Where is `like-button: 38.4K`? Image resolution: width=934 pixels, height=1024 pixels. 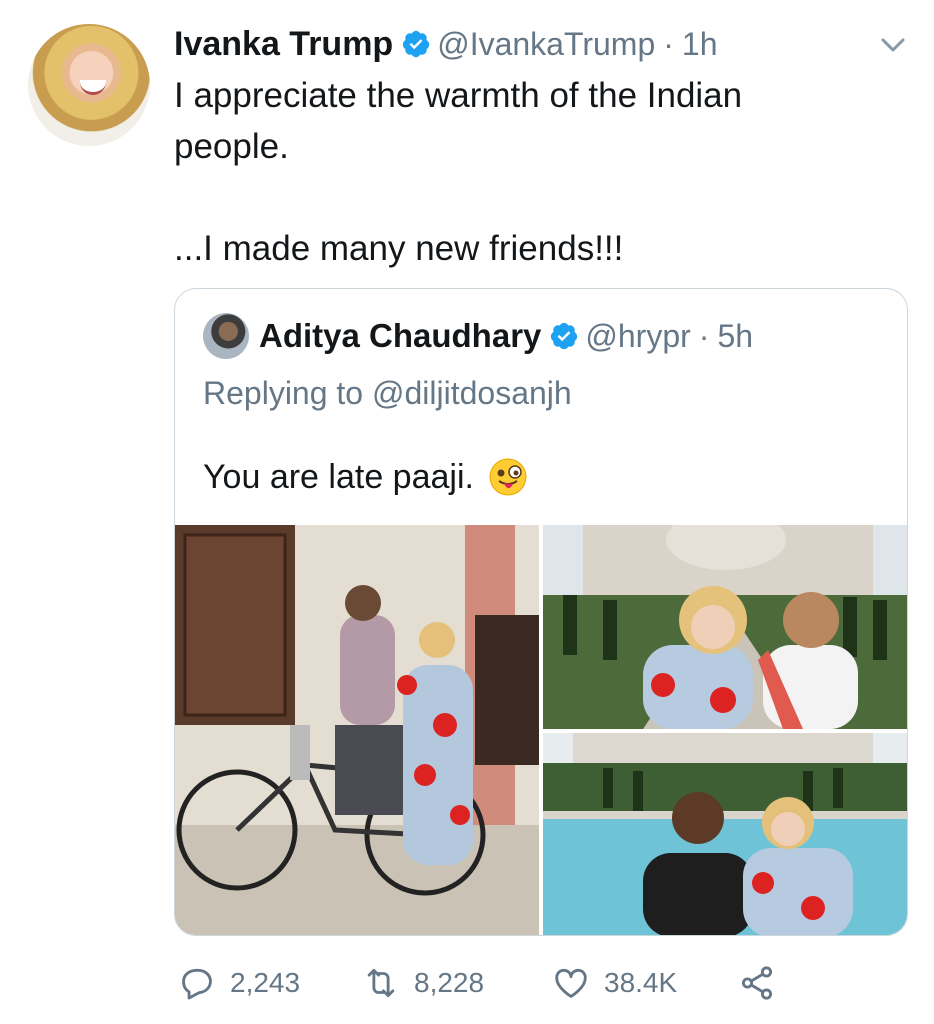
like-button: 38.4K is located at coordinates (614, 983).